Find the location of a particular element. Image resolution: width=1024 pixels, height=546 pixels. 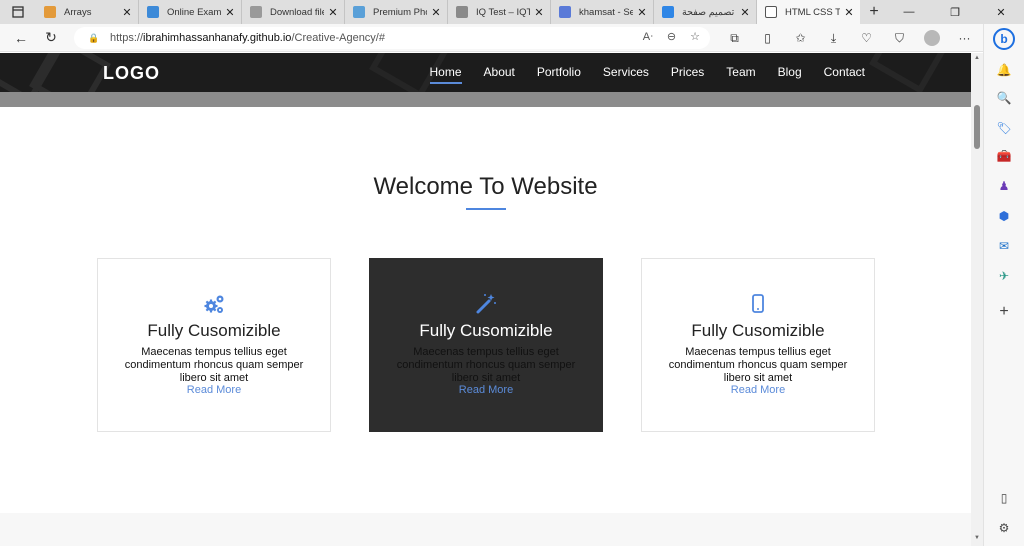

title-underline is located at coordinates (486, 209).